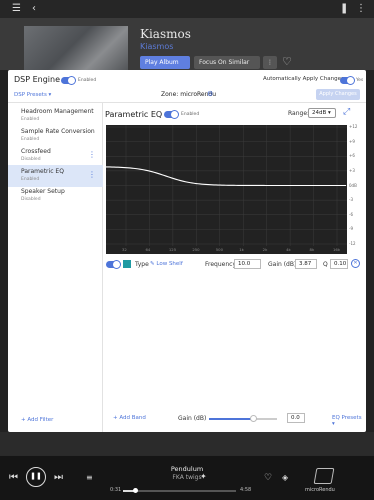 The width and height of the screenshot is (374, 500). What do you see at coordinates (285, 477) in the screenshot?
I see `volume-icon: ◈` at bounding box center [285, 477].